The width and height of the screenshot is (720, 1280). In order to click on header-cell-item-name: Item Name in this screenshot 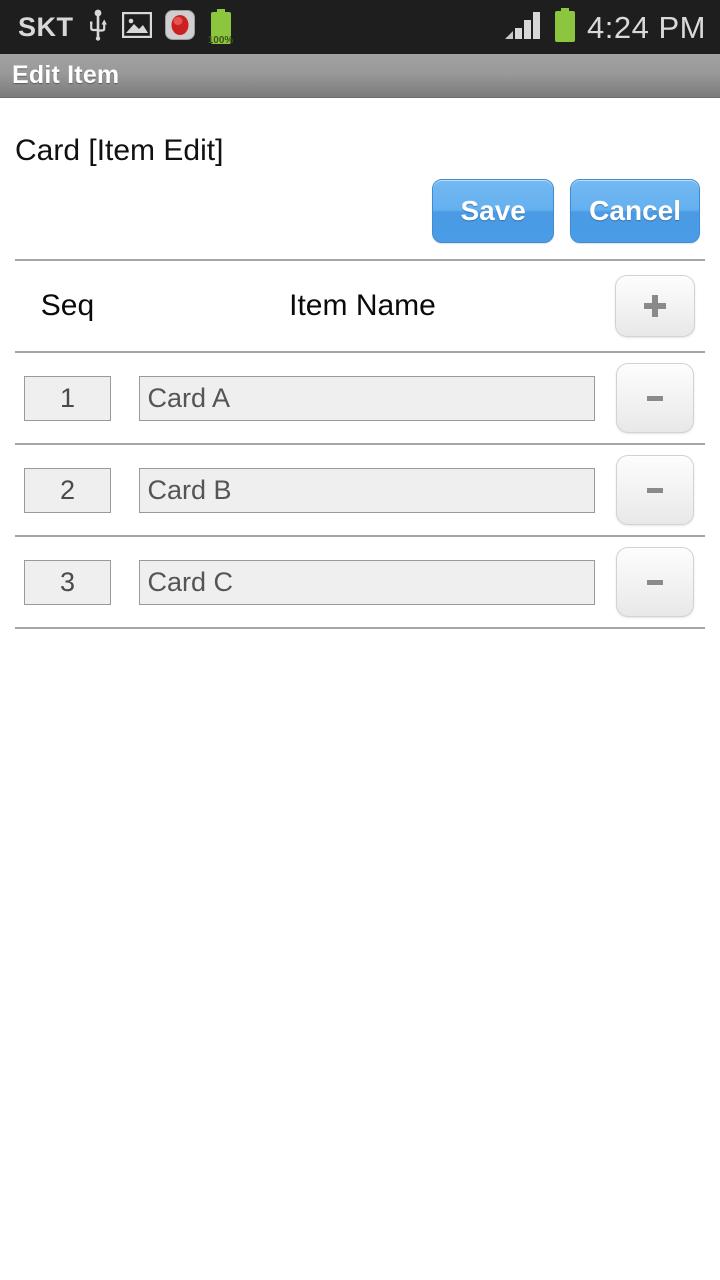, I will do `click(362, 306)`.